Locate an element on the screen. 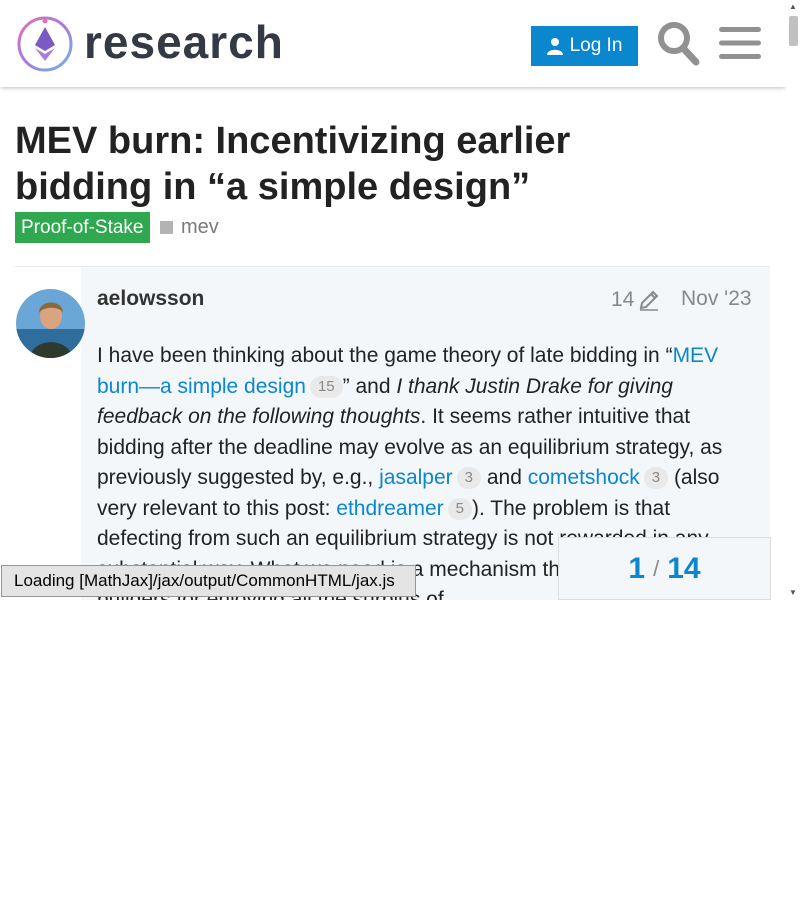 Image resolution: width=800 pixels, height=900 pixels. post-username: aelowsson is located at coordinates (150, 299).